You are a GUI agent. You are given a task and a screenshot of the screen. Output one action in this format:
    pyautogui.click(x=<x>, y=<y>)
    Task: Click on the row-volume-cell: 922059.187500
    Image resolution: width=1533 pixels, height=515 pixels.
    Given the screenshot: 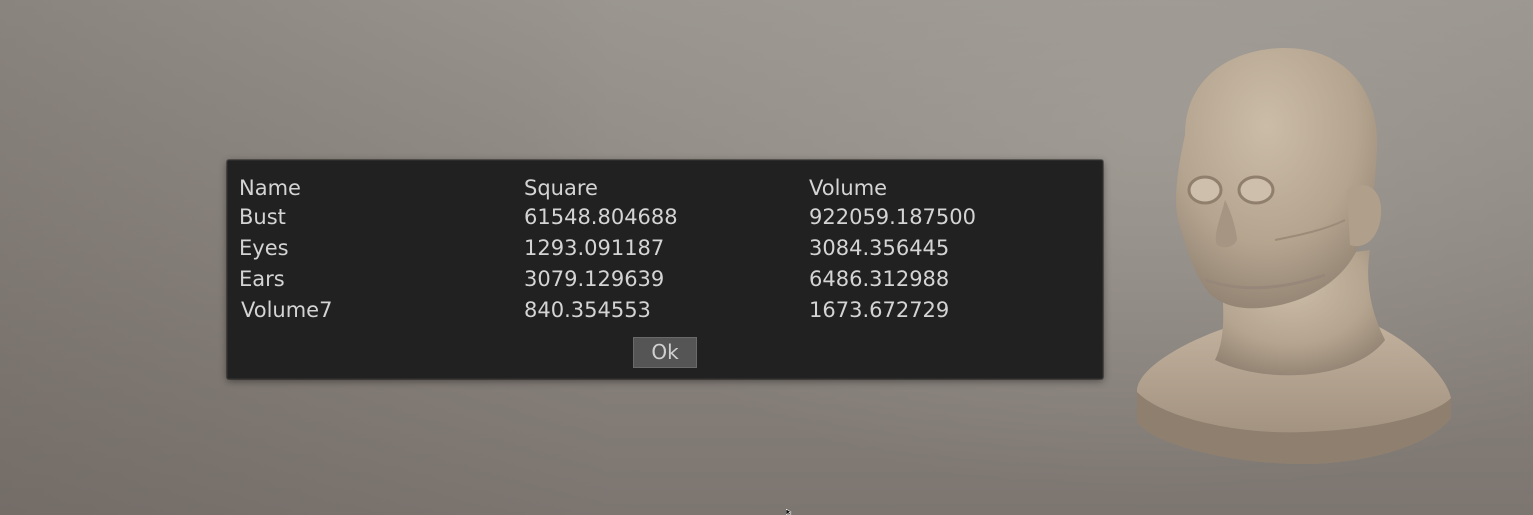 What is the action you would take?
    pyautogui.click(x=893, y=217)
    